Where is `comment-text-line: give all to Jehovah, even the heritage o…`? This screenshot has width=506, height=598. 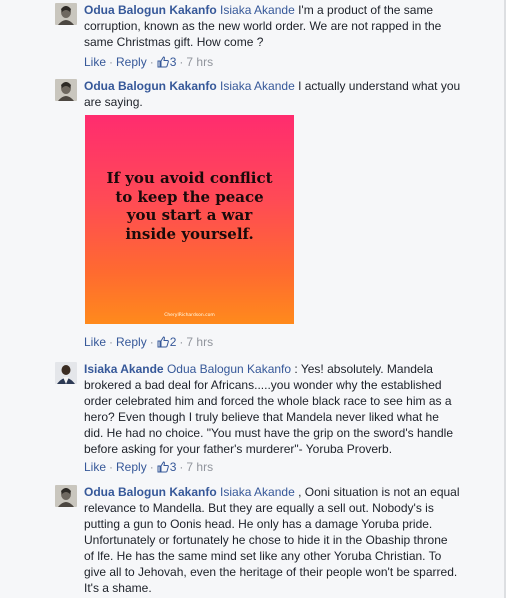 comment-text-line: give all to Jehovah, even the heritage o… is located at coordinates (271, 572).